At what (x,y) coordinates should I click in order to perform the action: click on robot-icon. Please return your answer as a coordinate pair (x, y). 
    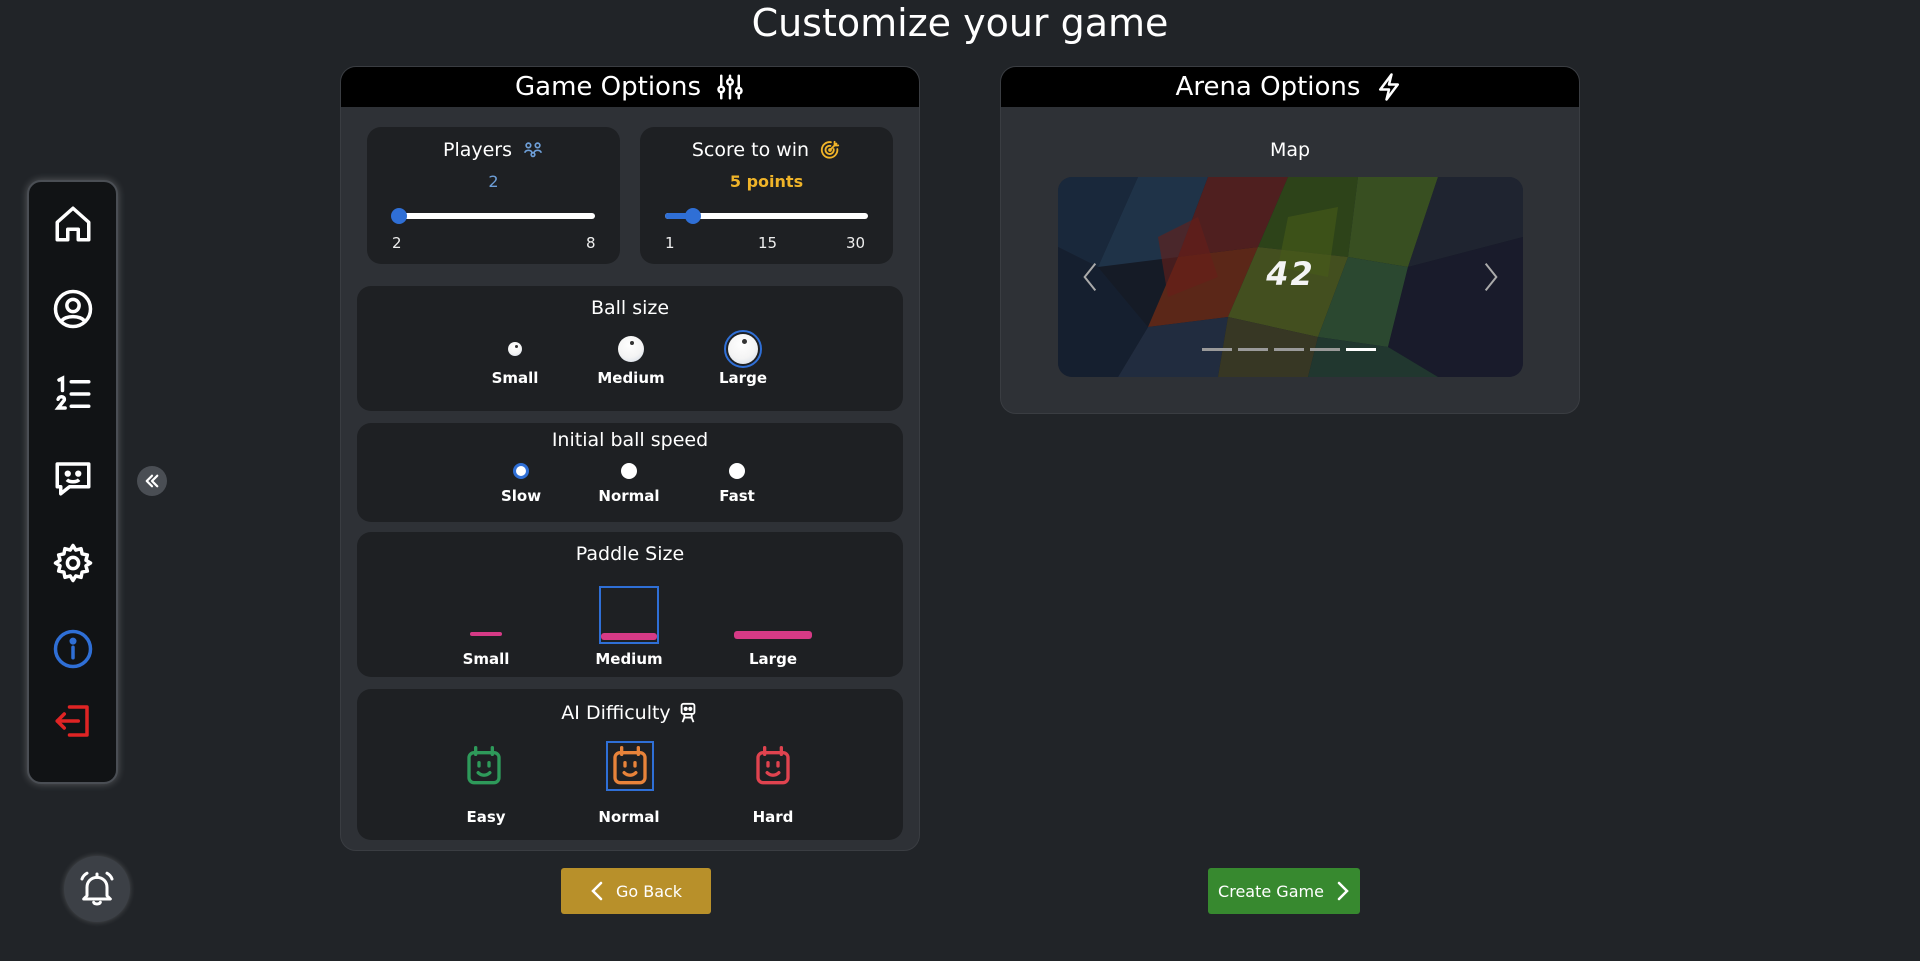
    Looking at the image, I should click on (688, 712).